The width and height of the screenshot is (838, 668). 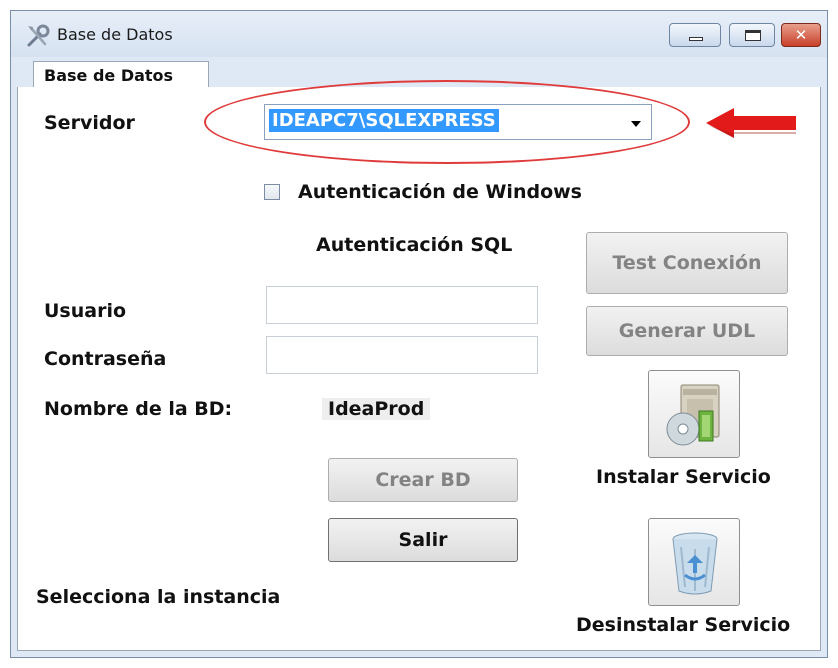 I want to click on tools-icon, so click(x=38, y=35).